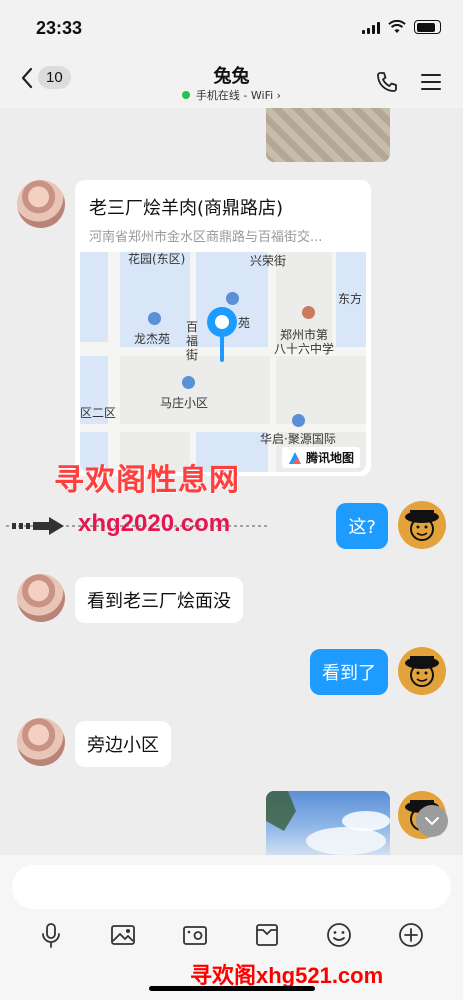 This screenshot has height=1000, width=463. I want to click on gallery-button, so click(123, 935).